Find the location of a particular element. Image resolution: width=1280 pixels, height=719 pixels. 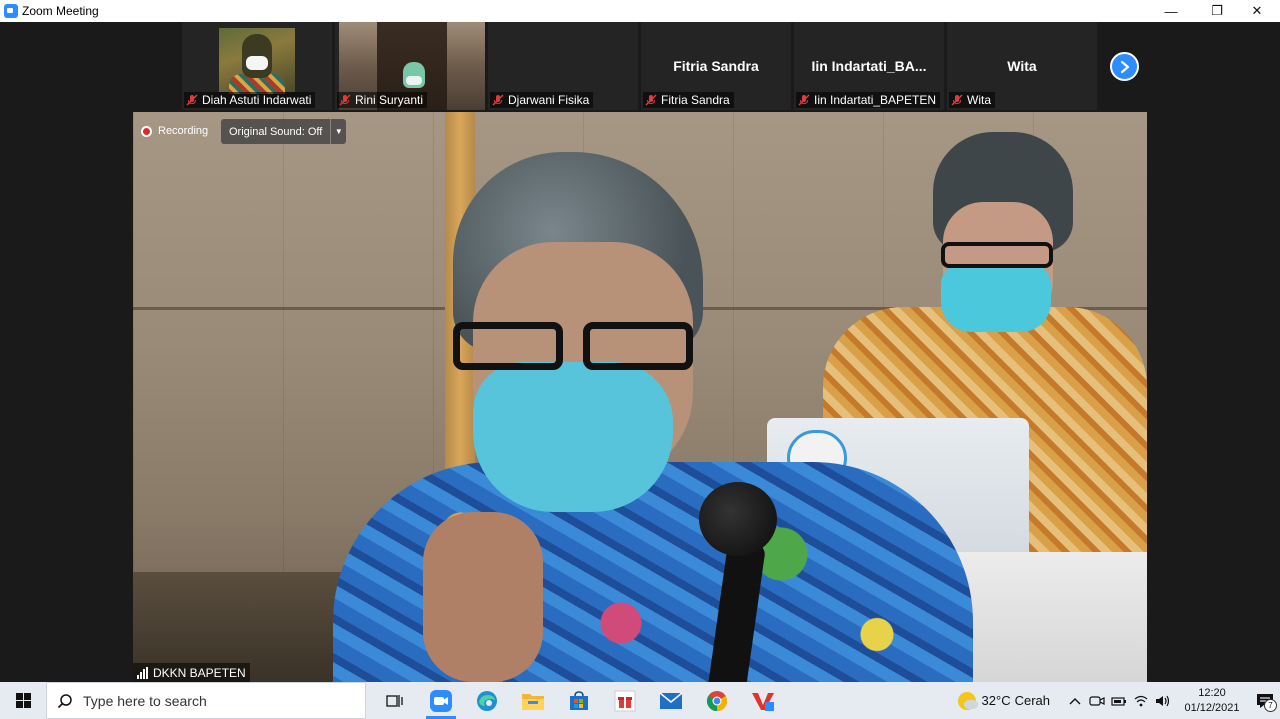

participant-name: Diah Astuti Indarwati is located at coordinates (257, 100).